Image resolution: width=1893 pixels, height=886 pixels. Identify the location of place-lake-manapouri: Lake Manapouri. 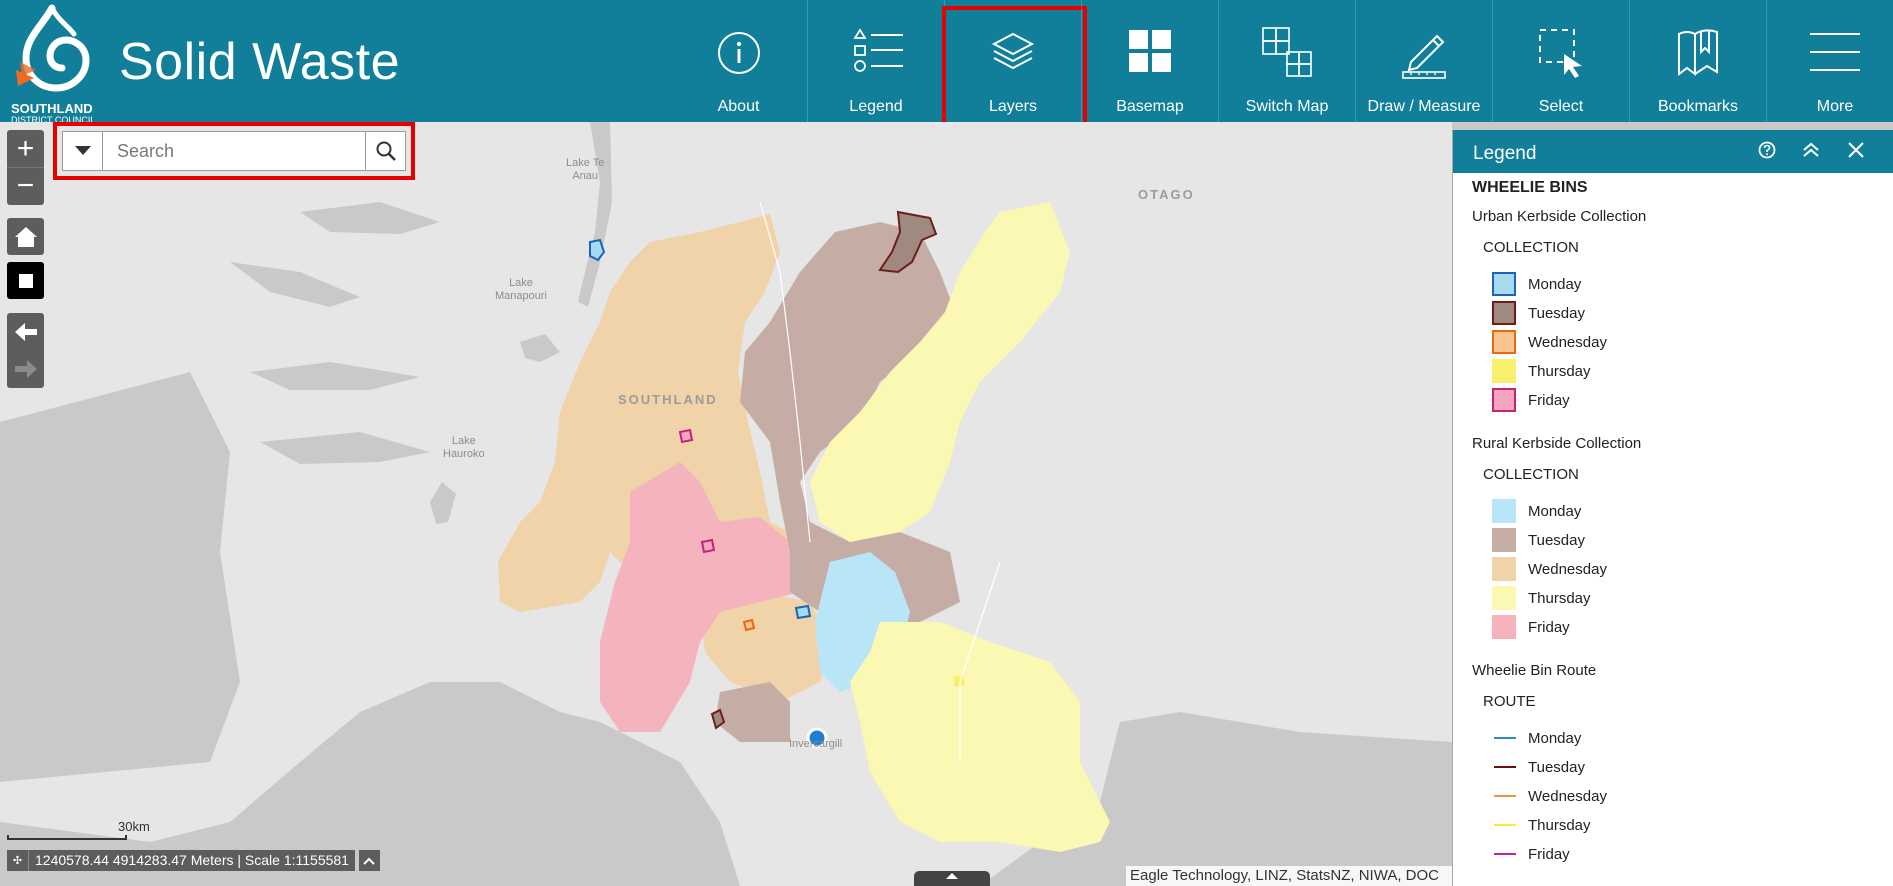
(521, 289).